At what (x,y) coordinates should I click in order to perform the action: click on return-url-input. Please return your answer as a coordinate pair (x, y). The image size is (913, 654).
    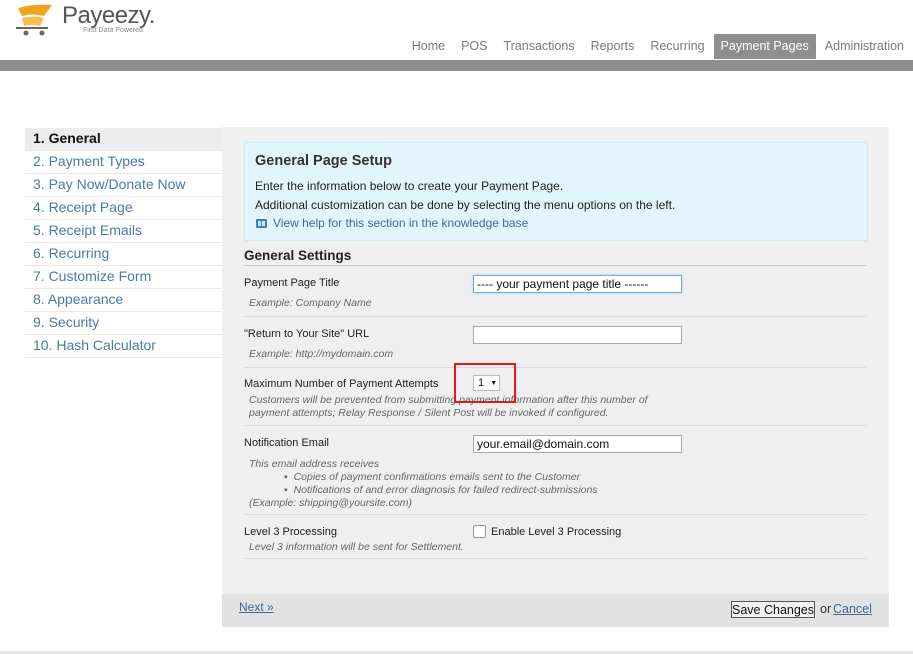
    Looking at the image, I should click on (577, 335).